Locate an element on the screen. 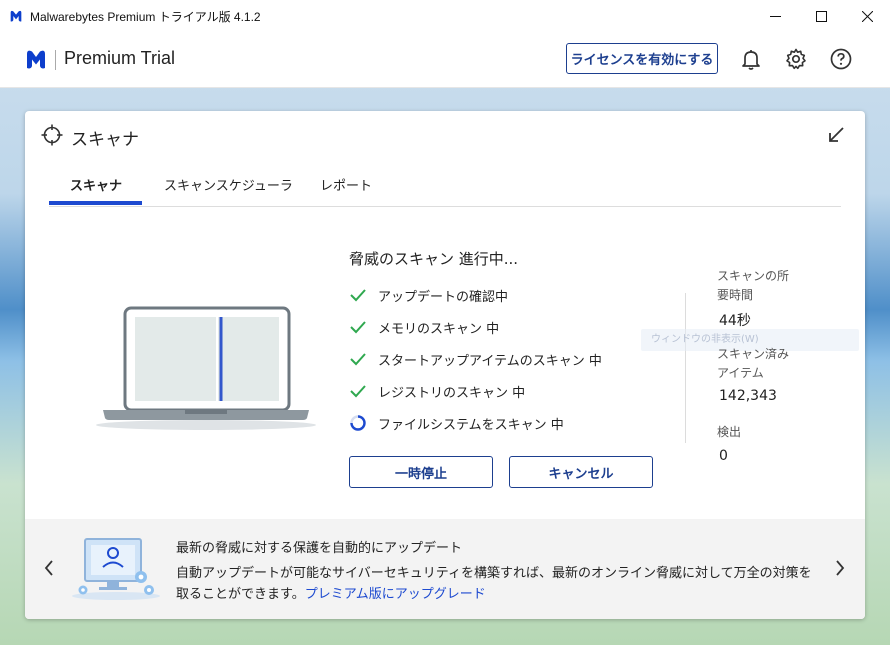 The image size is (890, 645). maximize-icon is located at coordinates (821, 16).